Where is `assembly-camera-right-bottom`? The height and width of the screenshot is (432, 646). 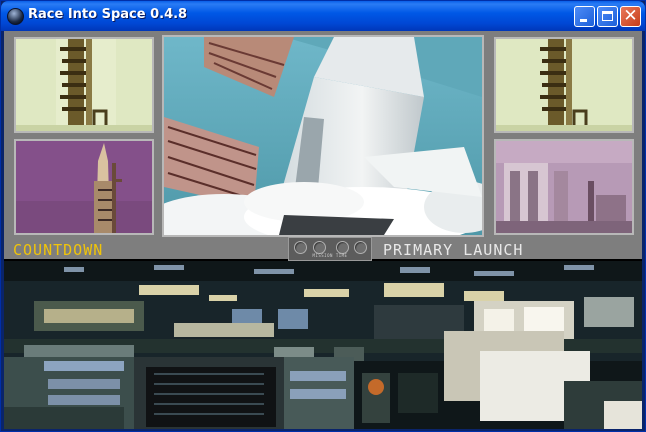 assembly-camera-right-bottom is located at coordinates (564, 187).